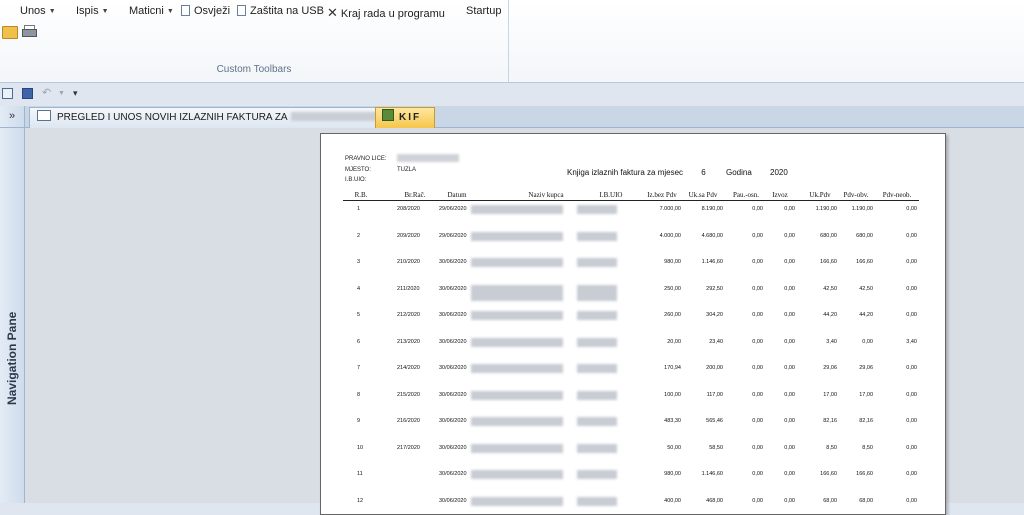  What do you see at coordinates (12, 117) in the screenshot?
I see `nav-pane-toggle: »` at bounding box center [12, 117].